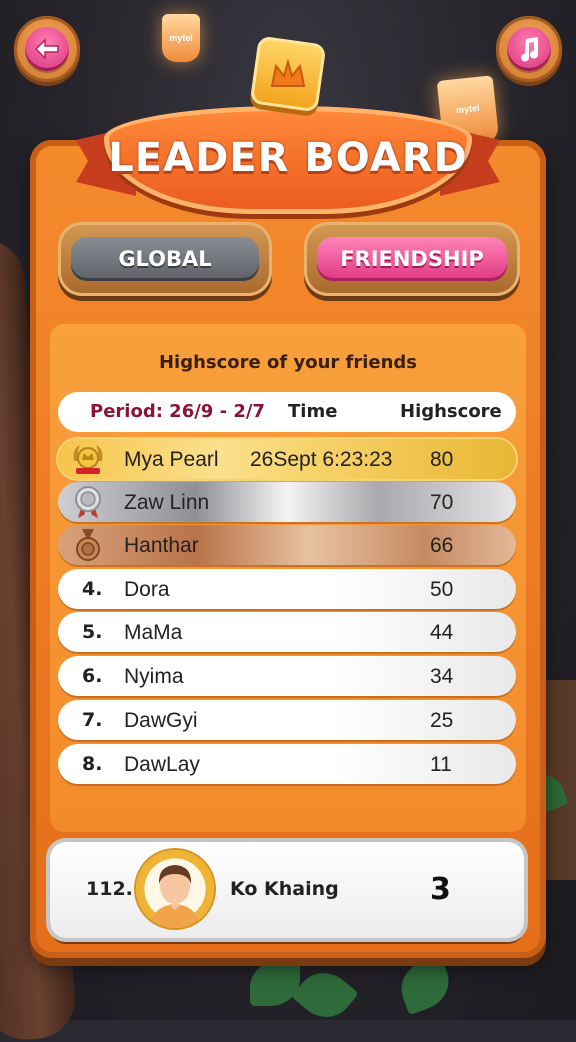 The height and width of the screenshot is (1042, 576). I want to click on player-name: DawGyi, so click(161, 720).